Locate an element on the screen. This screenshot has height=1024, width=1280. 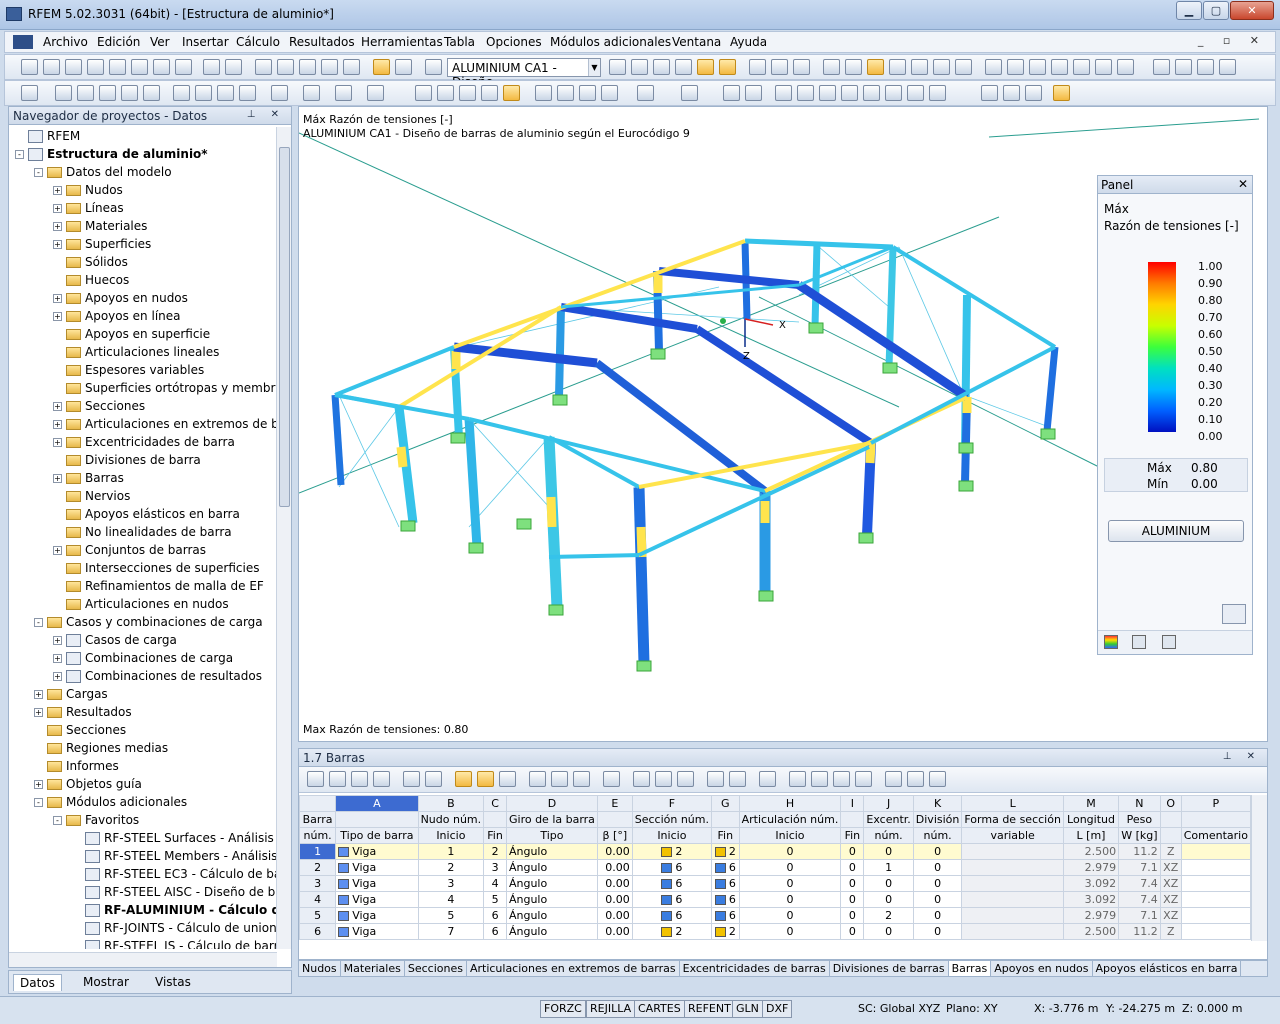
section-icon is located at coordinates (801, 67).